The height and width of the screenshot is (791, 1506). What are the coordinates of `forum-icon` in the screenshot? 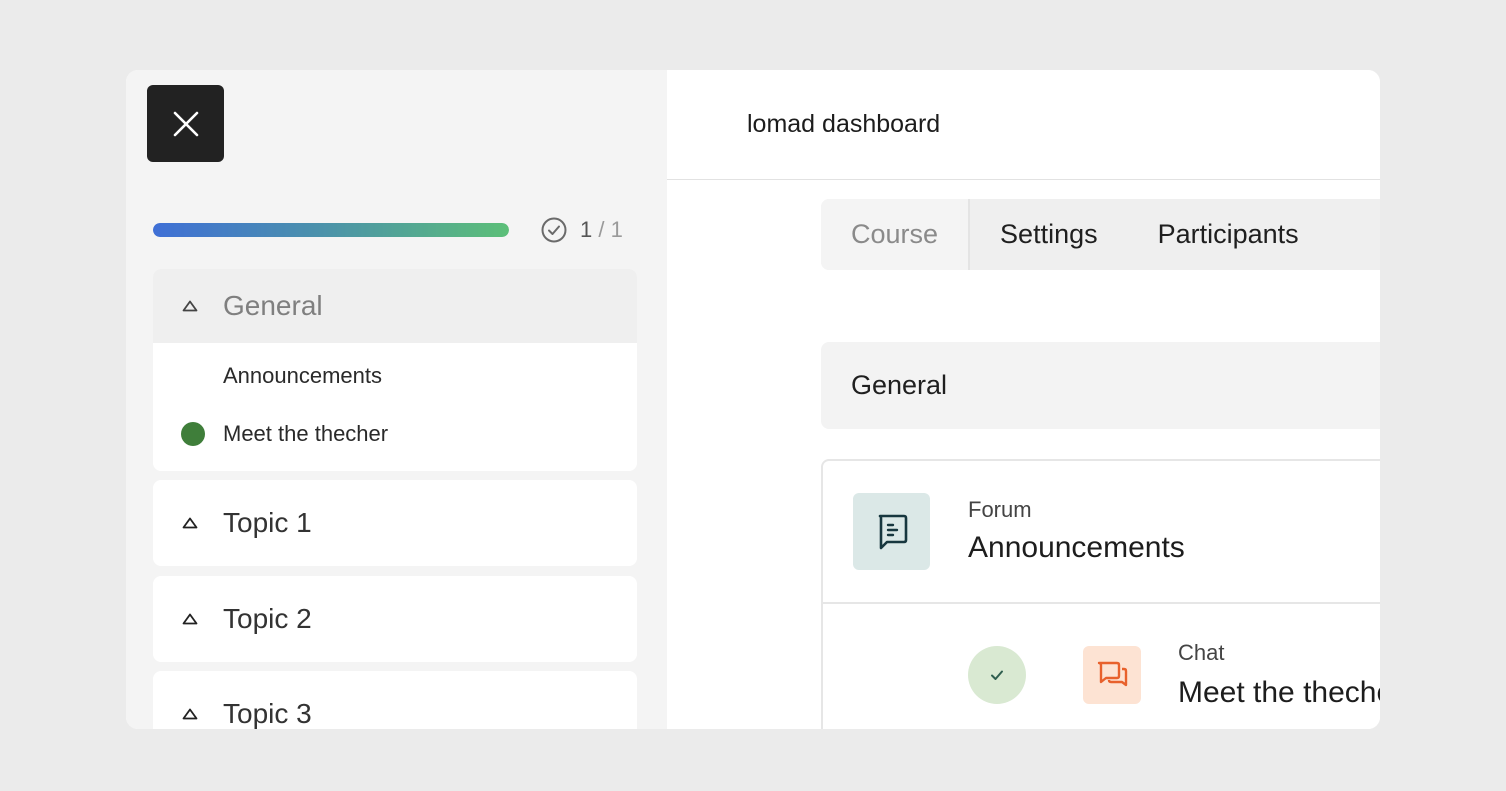 It's located at (891, 531).